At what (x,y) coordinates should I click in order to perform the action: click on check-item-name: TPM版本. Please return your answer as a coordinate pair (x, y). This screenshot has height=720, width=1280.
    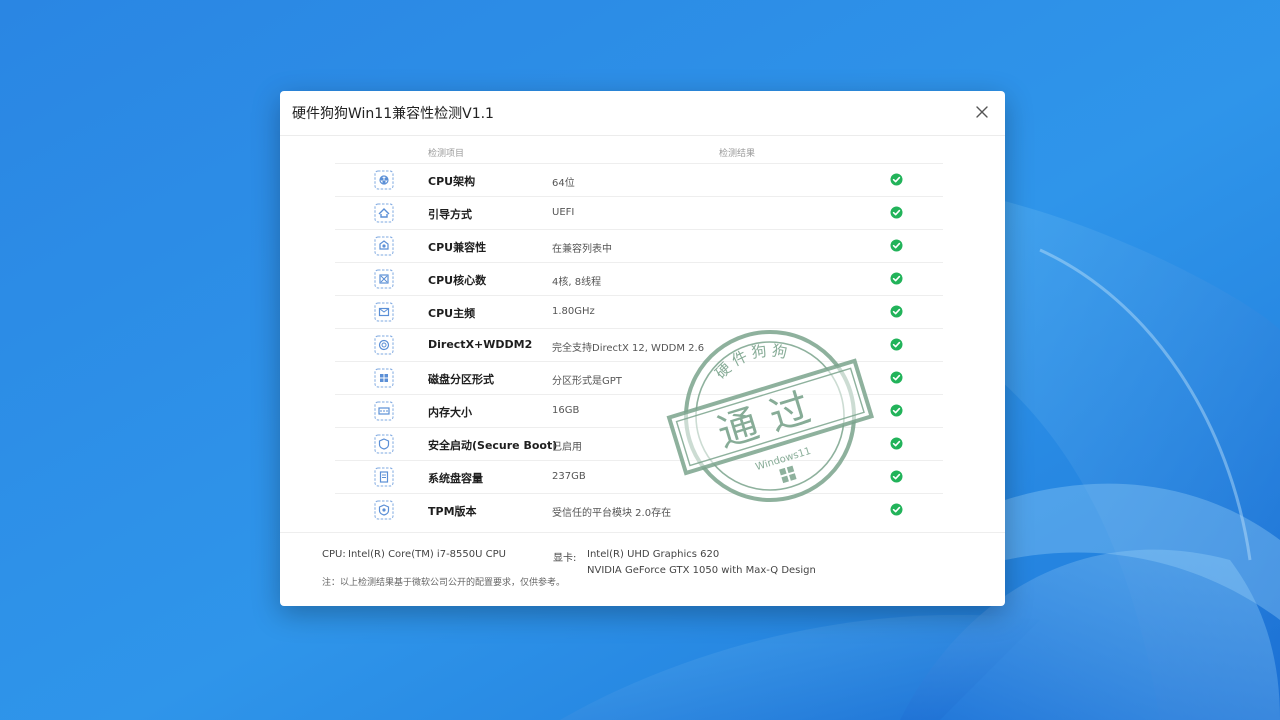
    Looking at the image, I should click on (452, 511).